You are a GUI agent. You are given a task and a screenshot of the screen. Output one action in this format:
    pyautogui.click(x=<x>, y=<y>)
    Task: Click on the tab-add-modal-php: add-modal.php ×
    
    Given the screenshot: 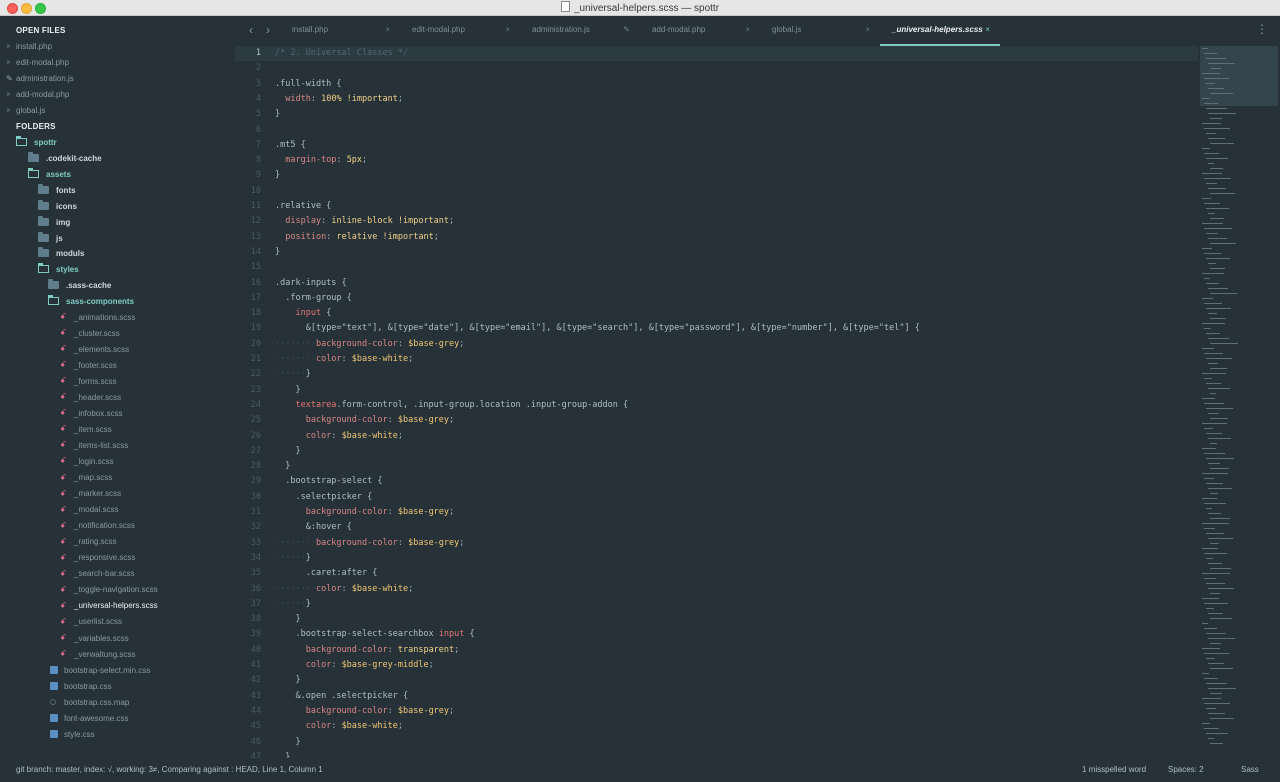 What is the action you would take?
    pyautogui.click(x=700, y=31)
    